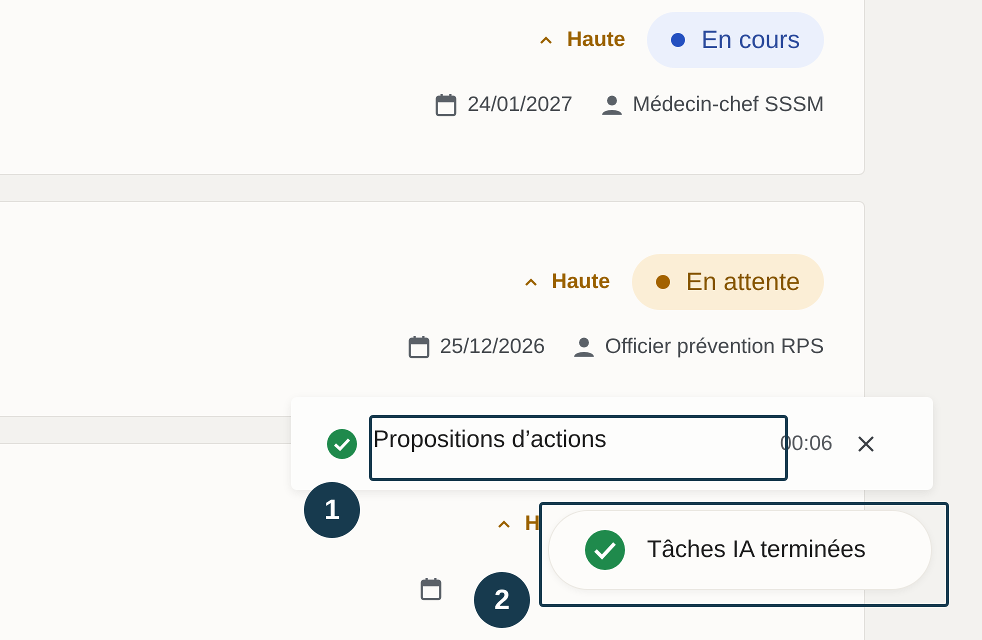 The image size is (982, 640). What do you see at coordinates (532, 524) in the screenshot?
I see `priority-label: H` at bounding box center [532, 524].